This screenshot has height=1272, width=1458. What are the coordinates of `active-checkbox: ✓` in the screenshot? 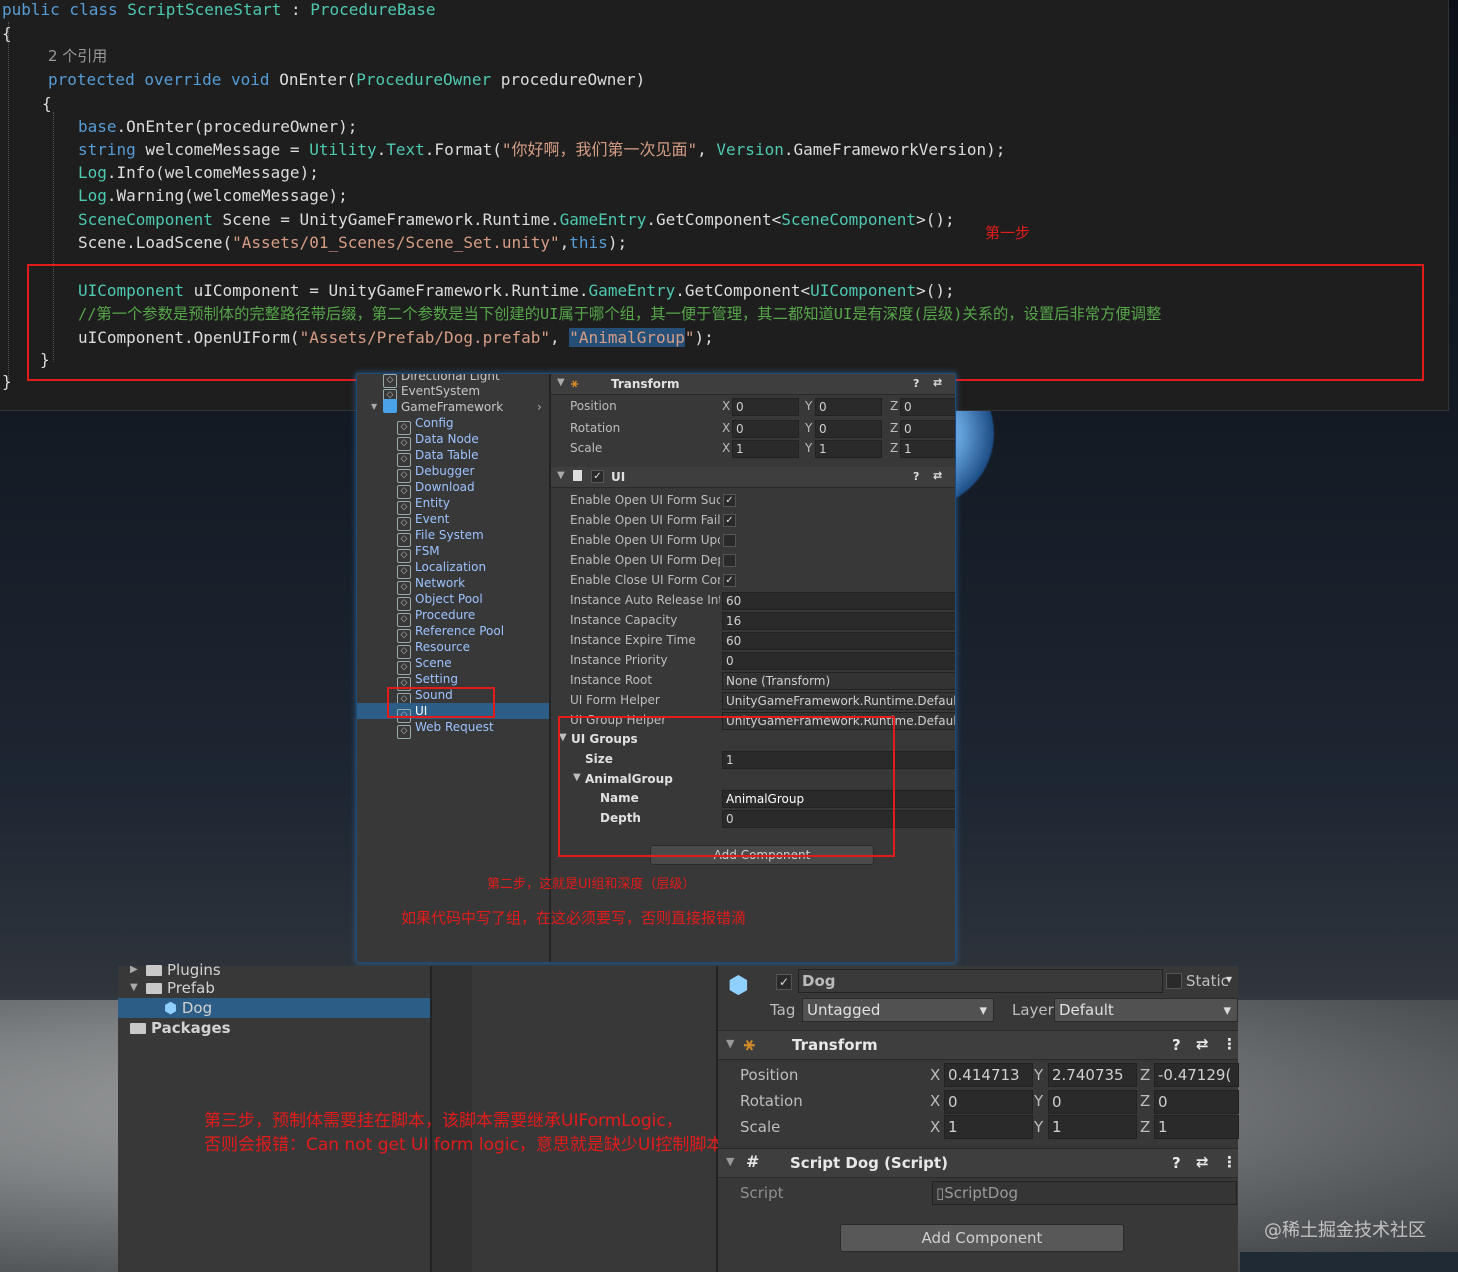 It's located at (784, 982).